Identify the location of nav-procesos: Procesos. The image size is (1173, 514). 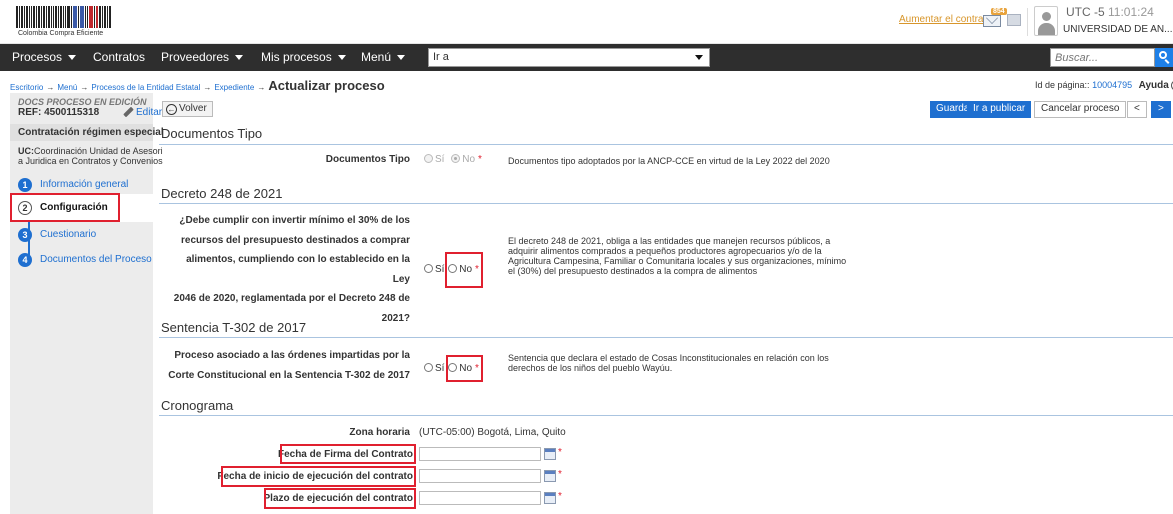
(44, 57).